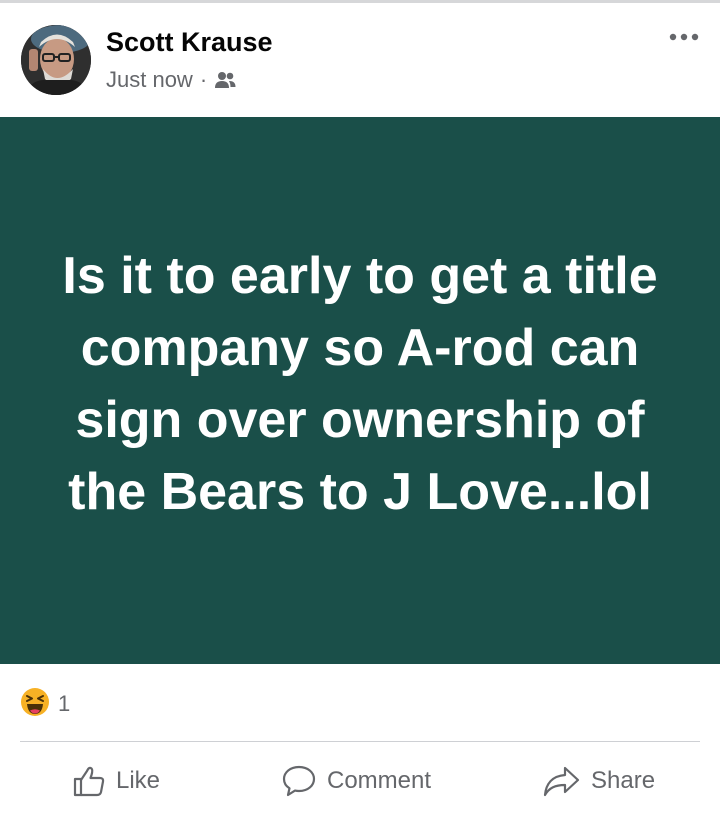 The image size is (720, 817). I want to click on comment-icon, so click(299, 781).